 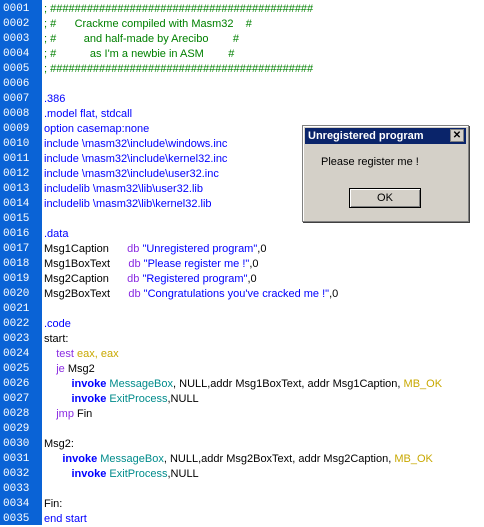 I want to click on code-token: .data, so click(x=56, y=234).